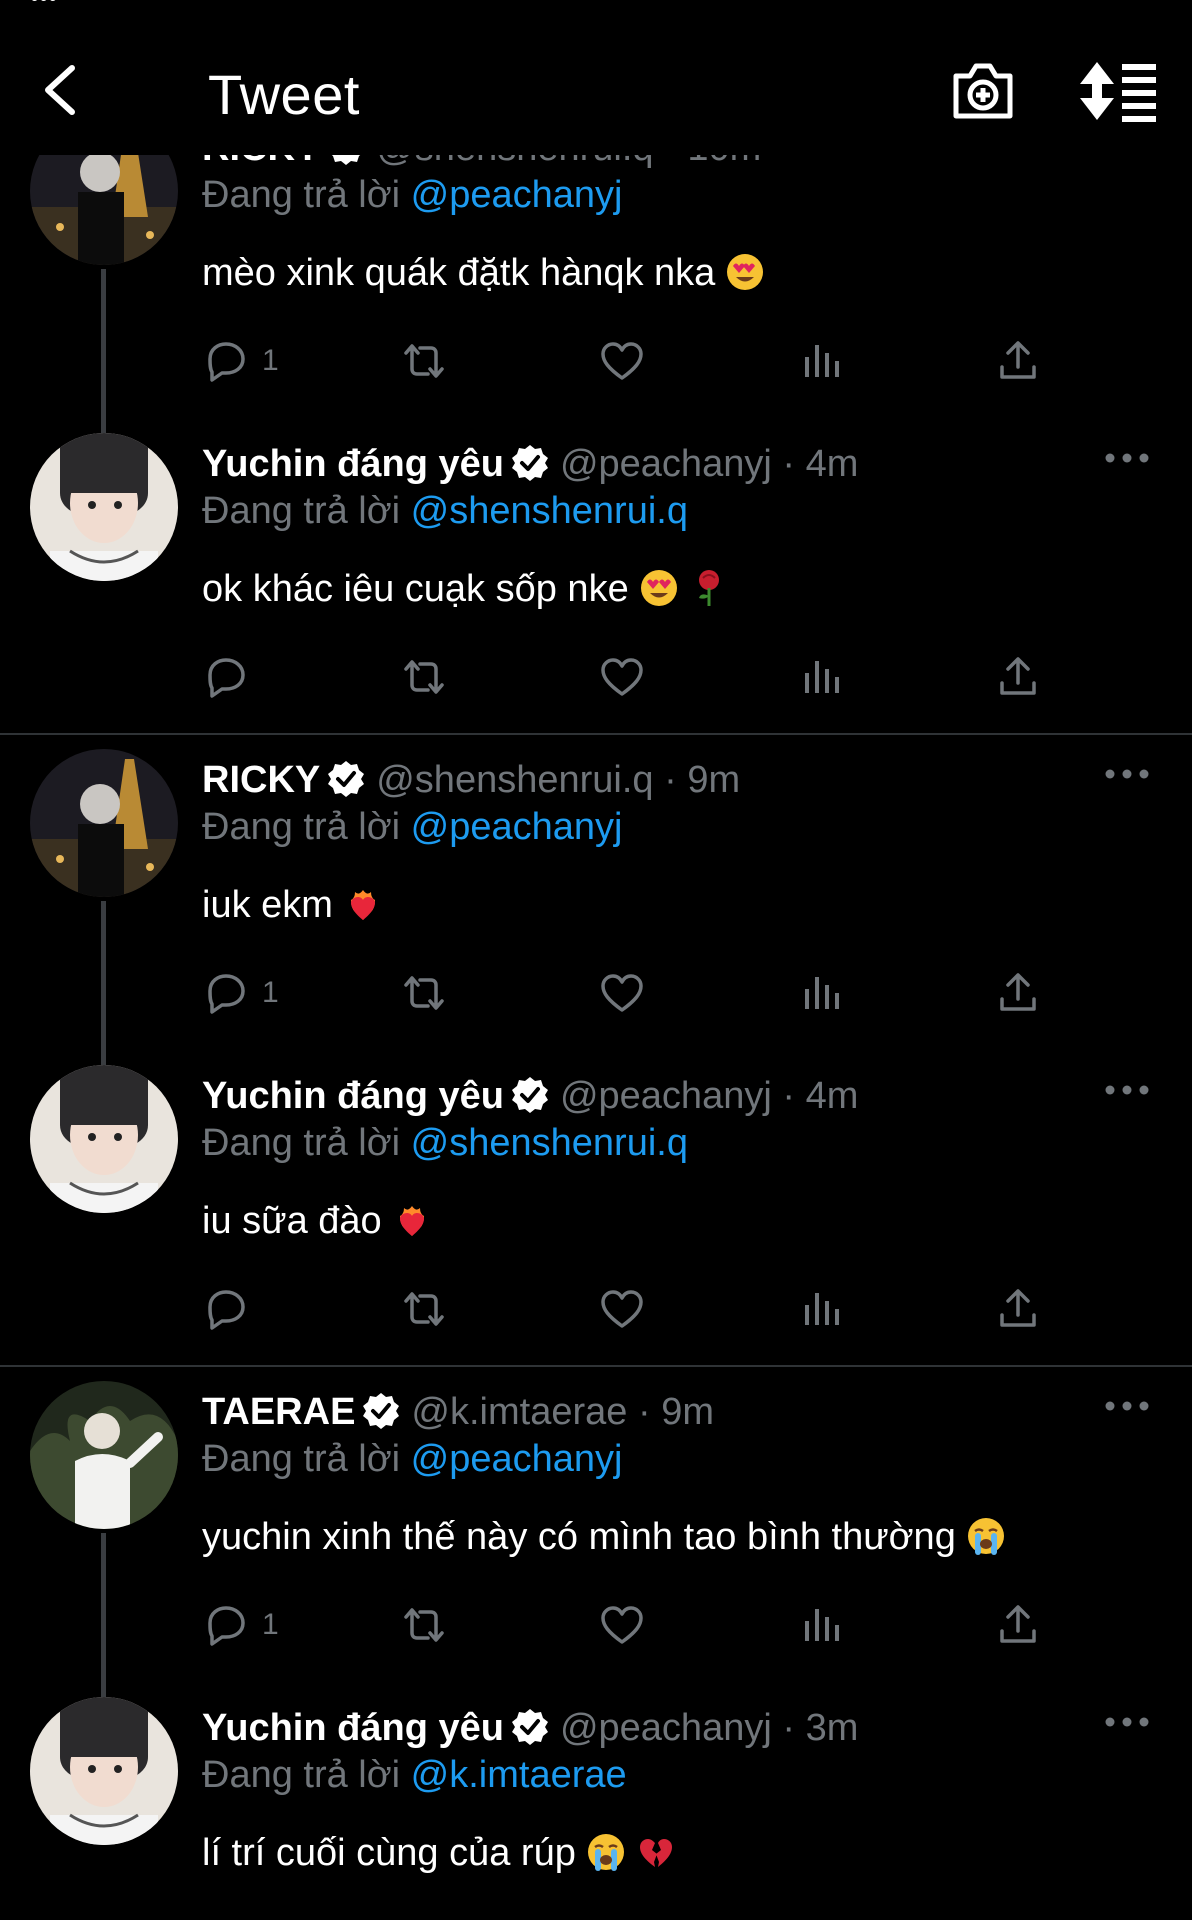 This screenshot has height=1920, width=1192. I want to click on tweet-text: iuk ekm, so click(292, 905).